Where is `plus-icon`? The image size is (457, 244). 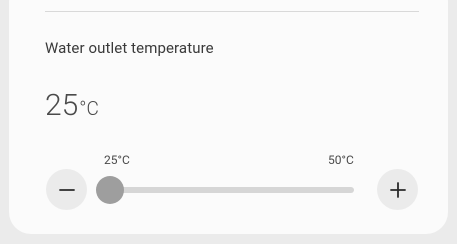 plus-icon is located at coordinates (397, 189).